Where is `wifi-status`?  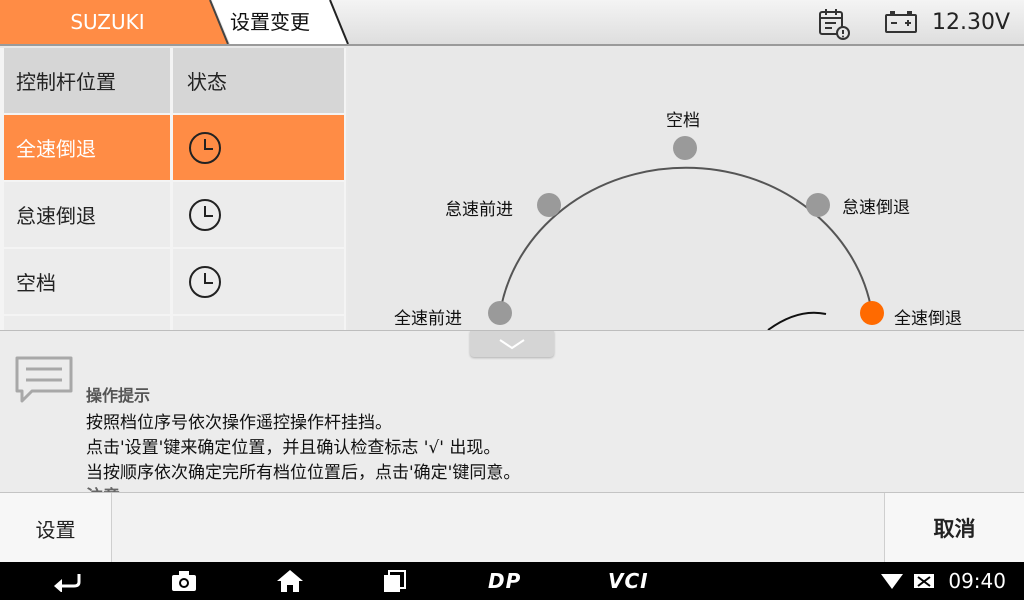 wifi-status is located at coordinates (892, 581).